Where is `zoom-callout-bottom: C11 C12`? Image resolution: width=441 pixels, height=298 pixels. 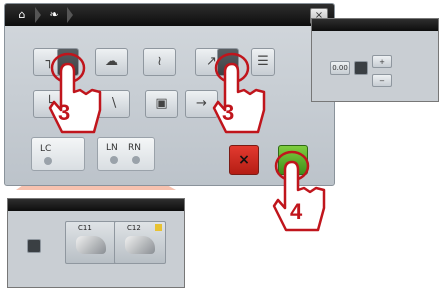
zoom-callout-bottom: C11 C12 is located at coordinates (96, 243).